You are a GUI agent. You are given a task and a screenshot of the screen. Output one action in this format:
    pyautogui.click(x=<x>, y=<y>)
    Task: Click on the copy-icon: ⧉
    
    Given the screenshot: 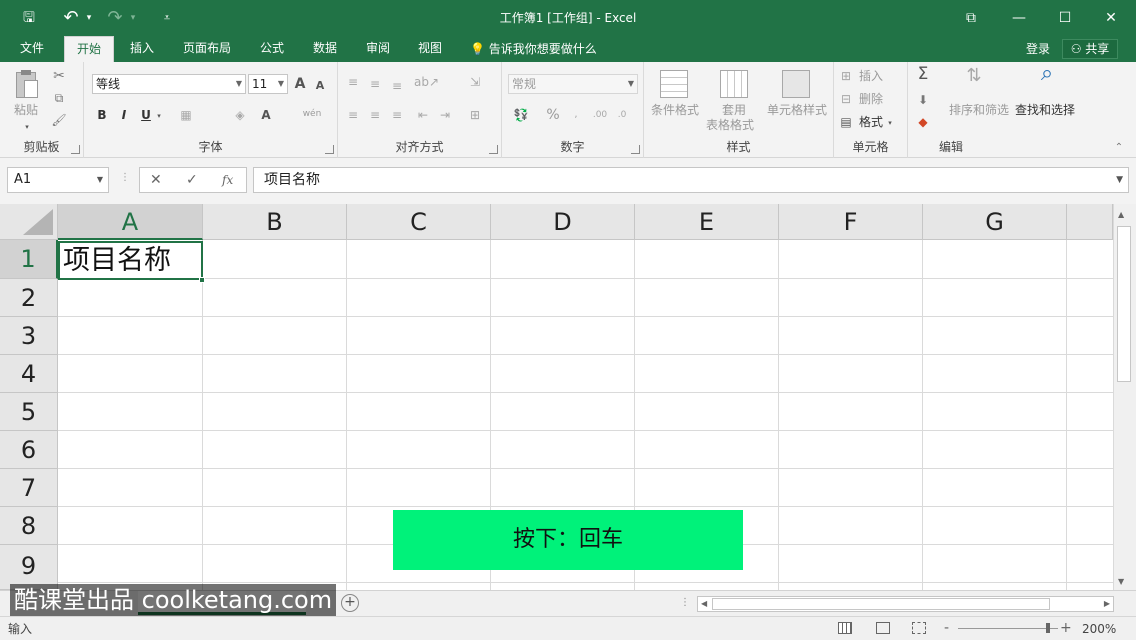 What is the action you would take?
    pyautogui.click(x=59, y=98)
    